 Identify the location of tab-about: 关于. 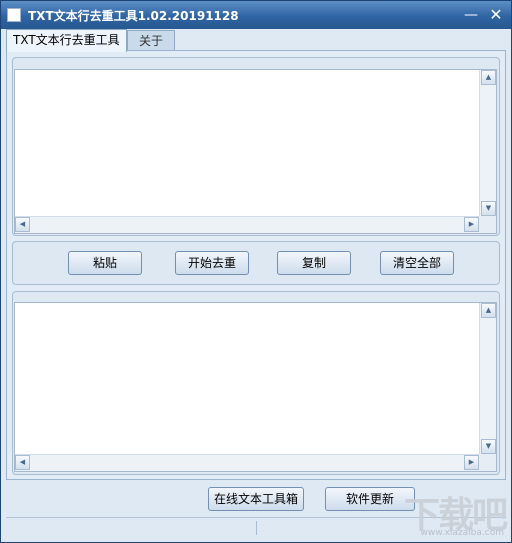
(151, 41).